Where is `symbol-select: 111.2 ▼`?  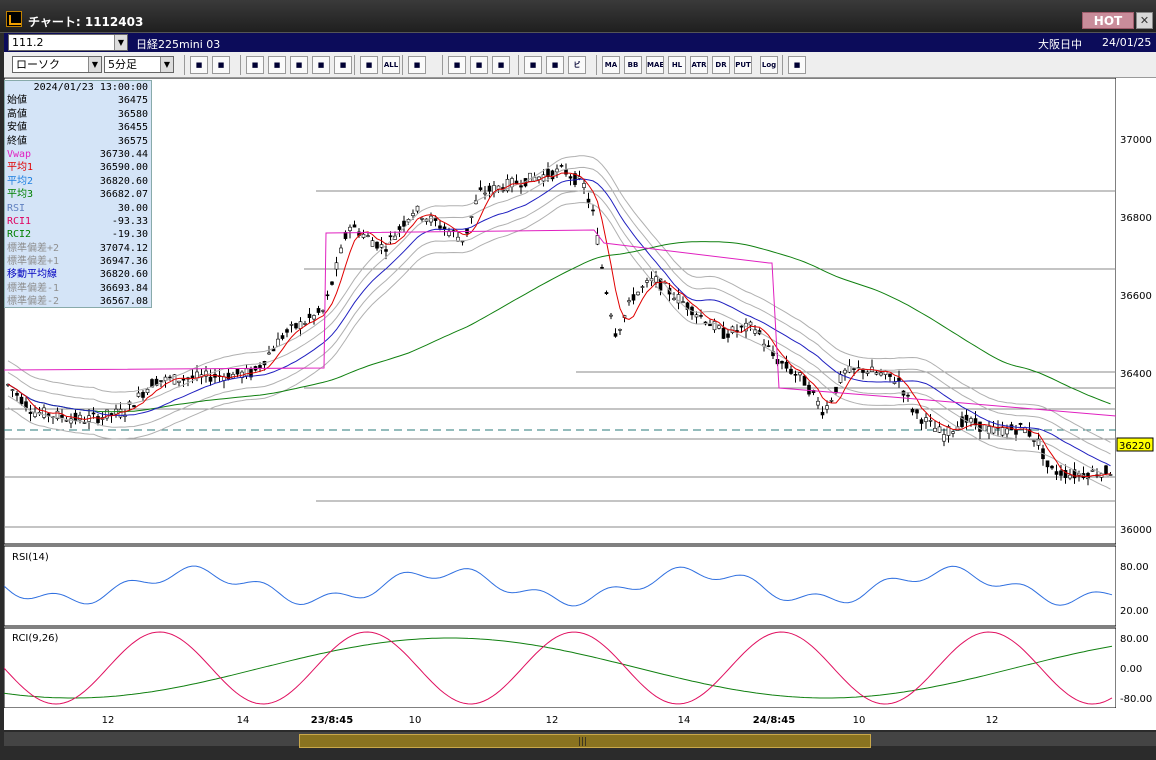
symbol-select: 111.2 ▼ is located at coordinates (68, 42).